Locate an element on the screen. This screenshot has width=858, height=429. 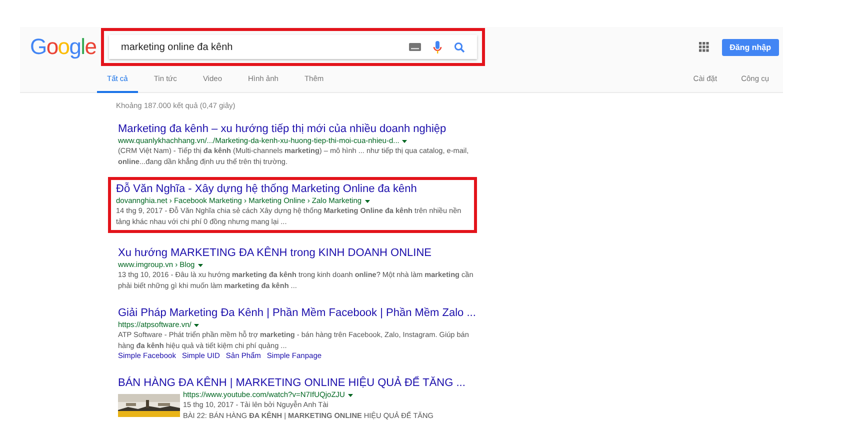
microphone-icon is located at coordinates (437, 47).